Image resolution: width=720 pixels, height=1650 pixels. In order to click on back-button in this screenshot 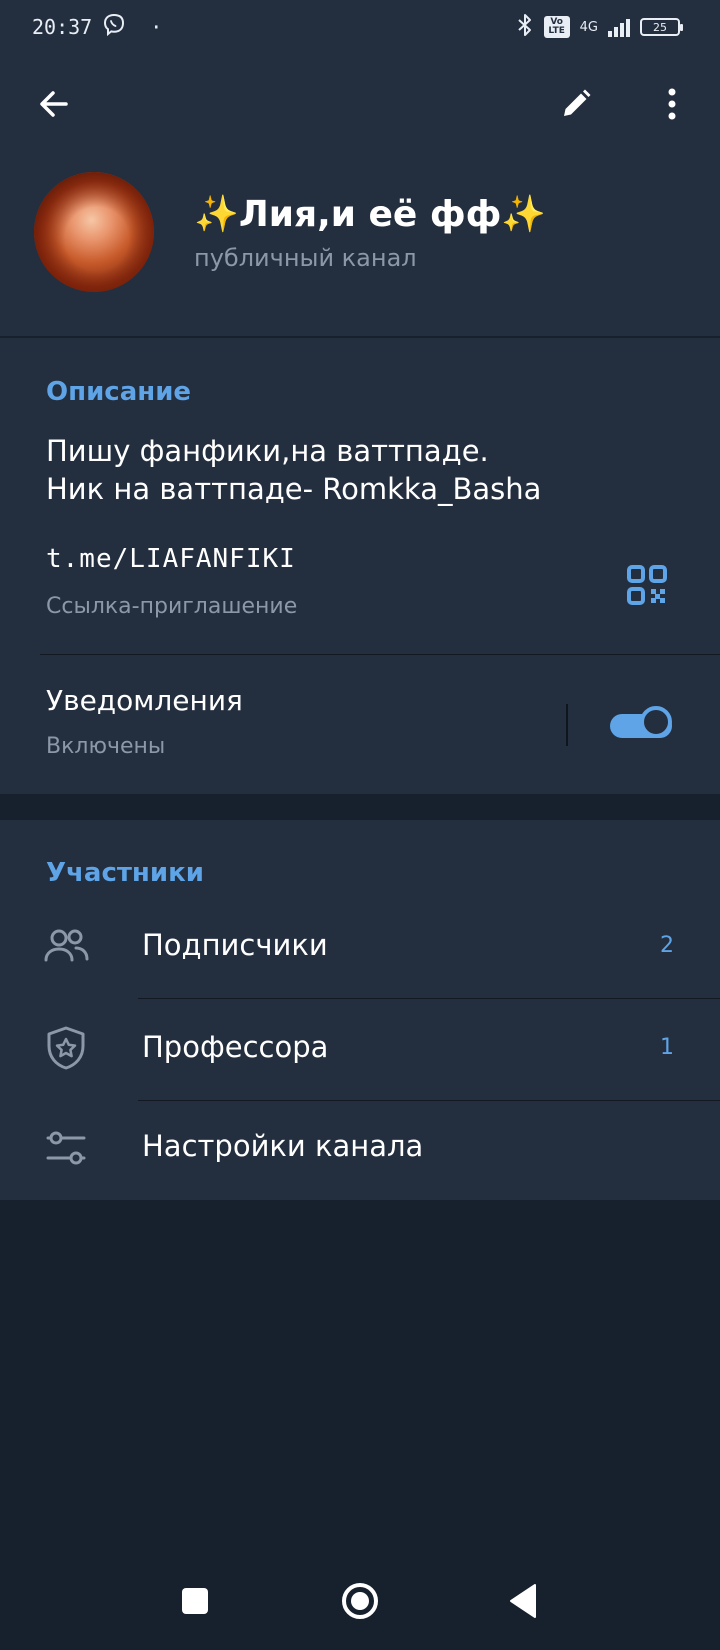, I will do `click(54, 104)`.